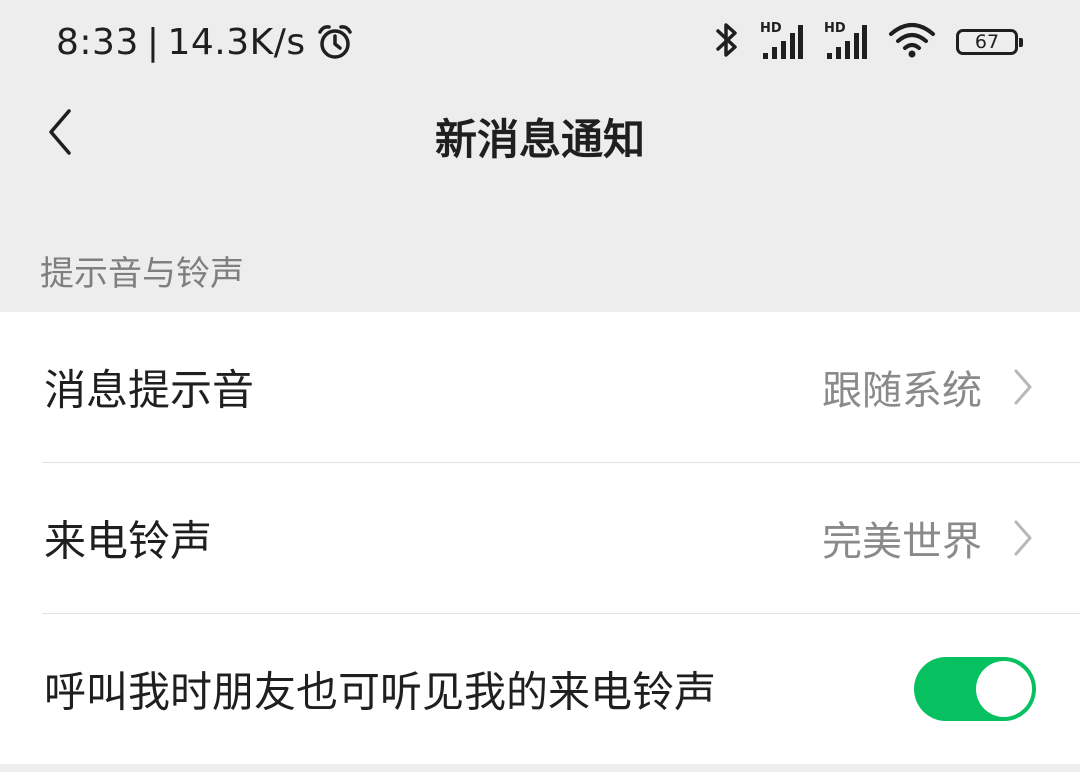 This screenshot has width=1080, height=772. Describe the element at coordinates (1004, 689) in the screenshot. I see `toggle-knob` at that location.